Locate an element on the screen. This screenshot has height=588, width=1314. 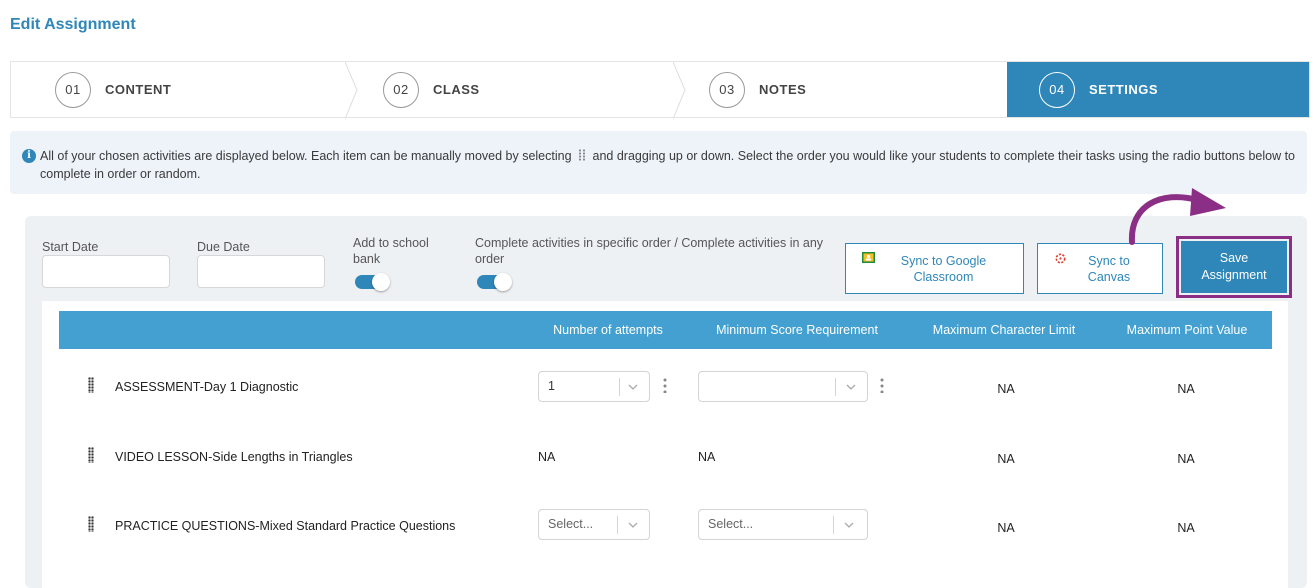
save-assignment-label: Save Assignment is located at coordinates (1234, 266).